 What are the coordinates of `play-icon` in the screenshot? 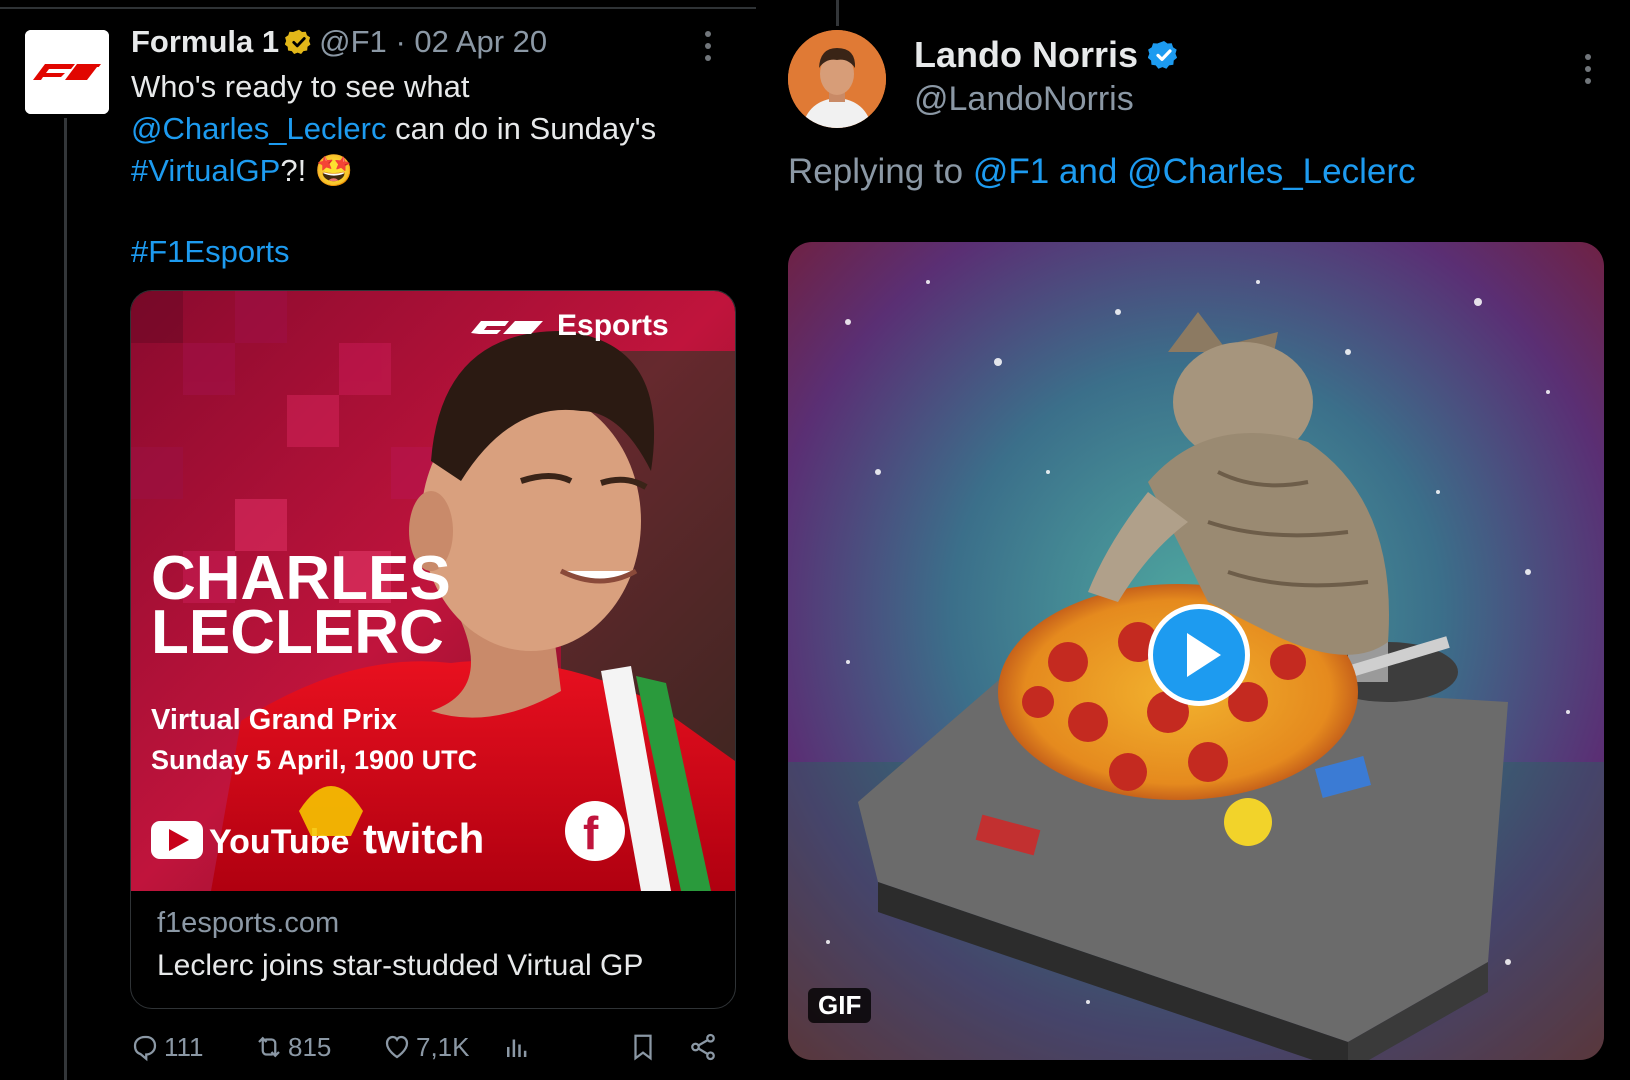 It's located at (1204, 655).